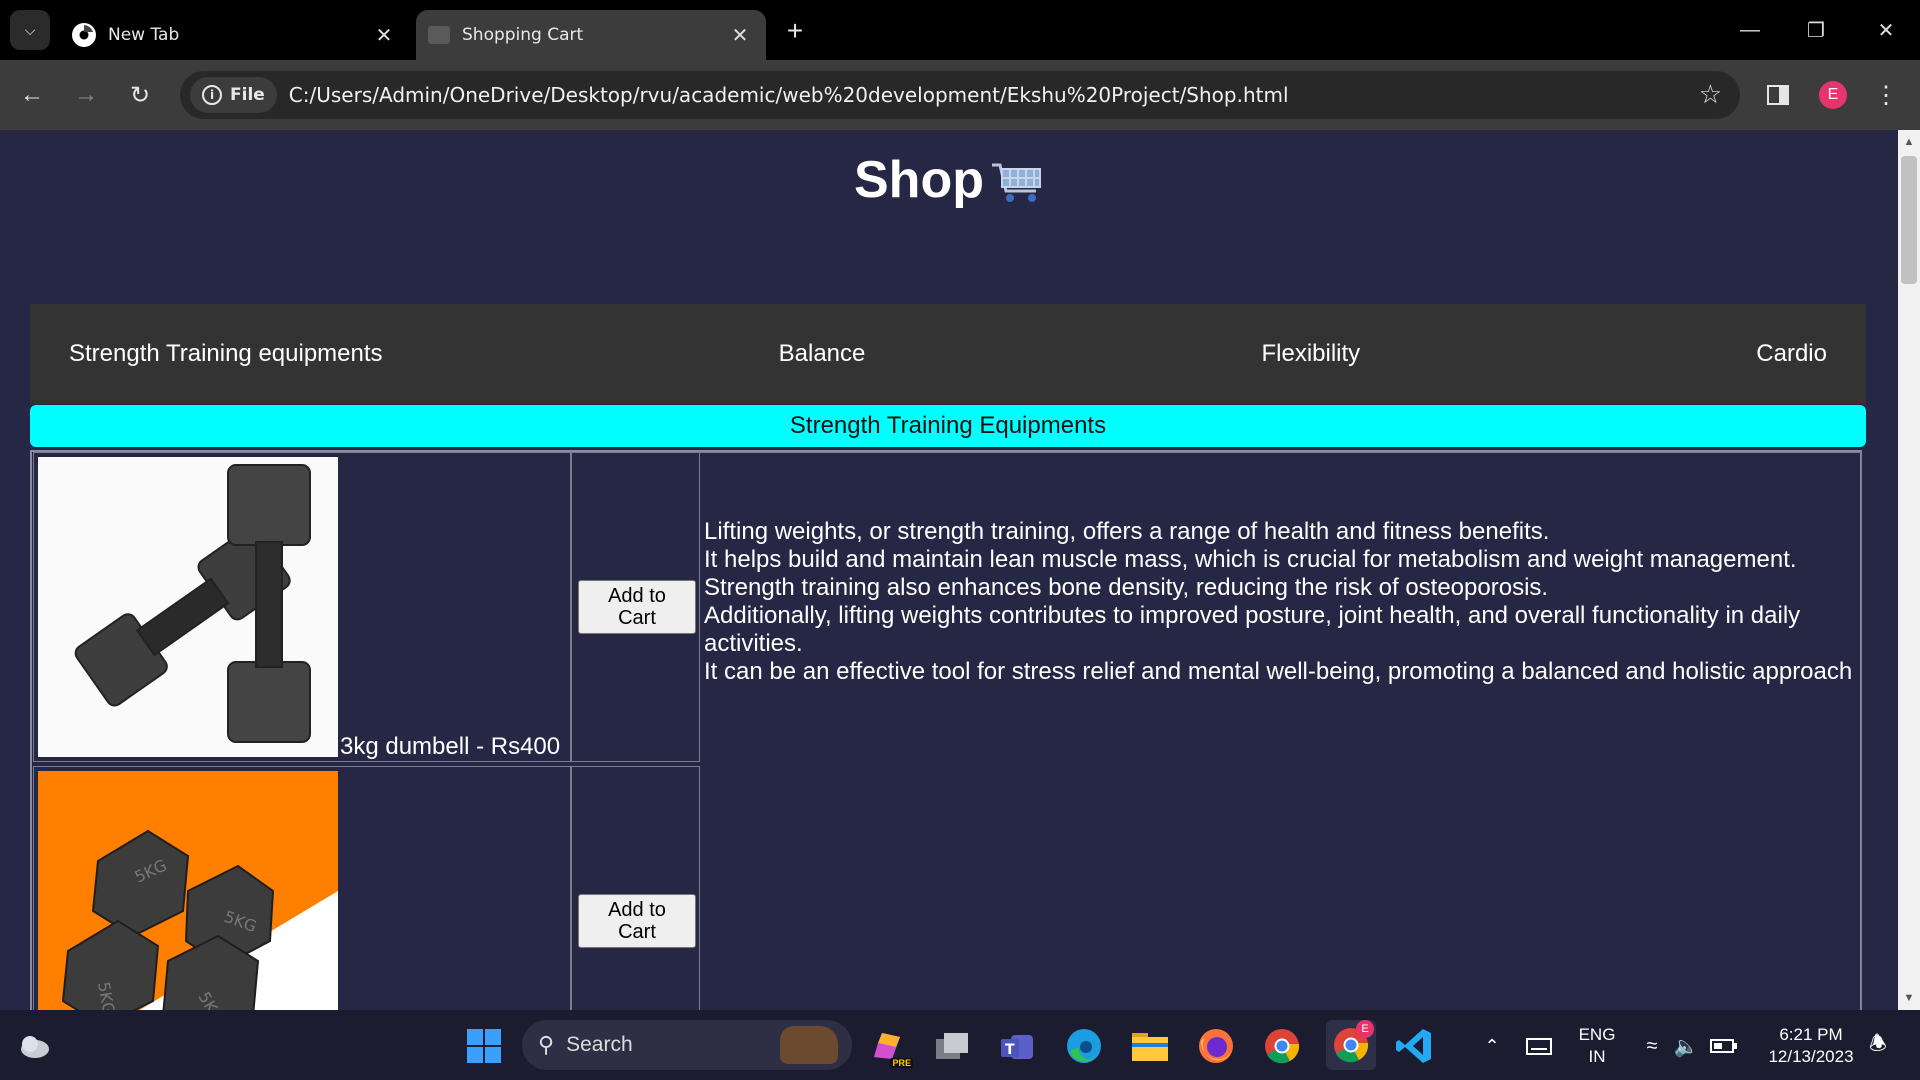 The image size is (1920, 1080). I want to click on kebab-menu-icon: ⋮, so click(1886, 95).